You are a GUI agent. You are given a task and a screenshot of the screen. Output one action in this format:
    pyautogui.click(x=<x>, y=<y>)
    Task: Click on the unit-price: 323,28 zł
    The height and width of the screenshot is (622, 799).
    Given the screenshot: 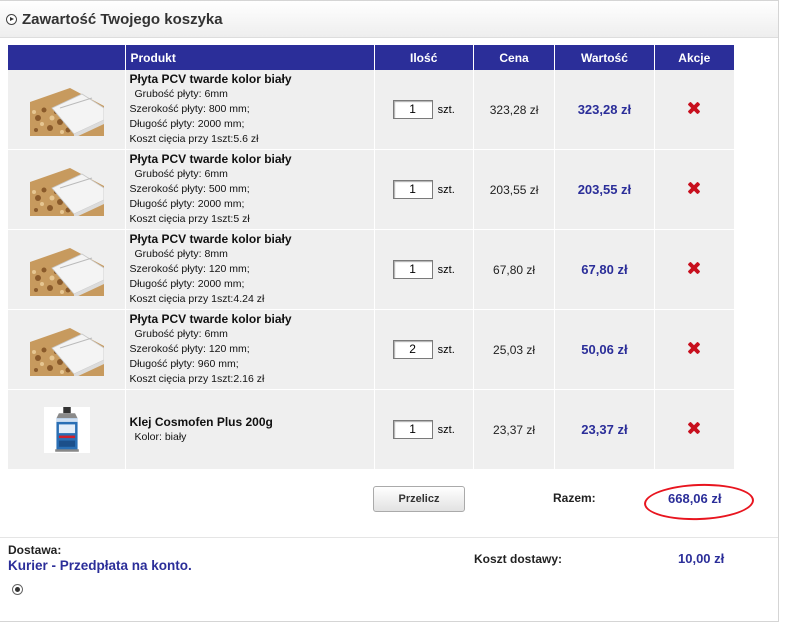 What is the action you would take?
    pyautogui.click(x=514, y=110)
    